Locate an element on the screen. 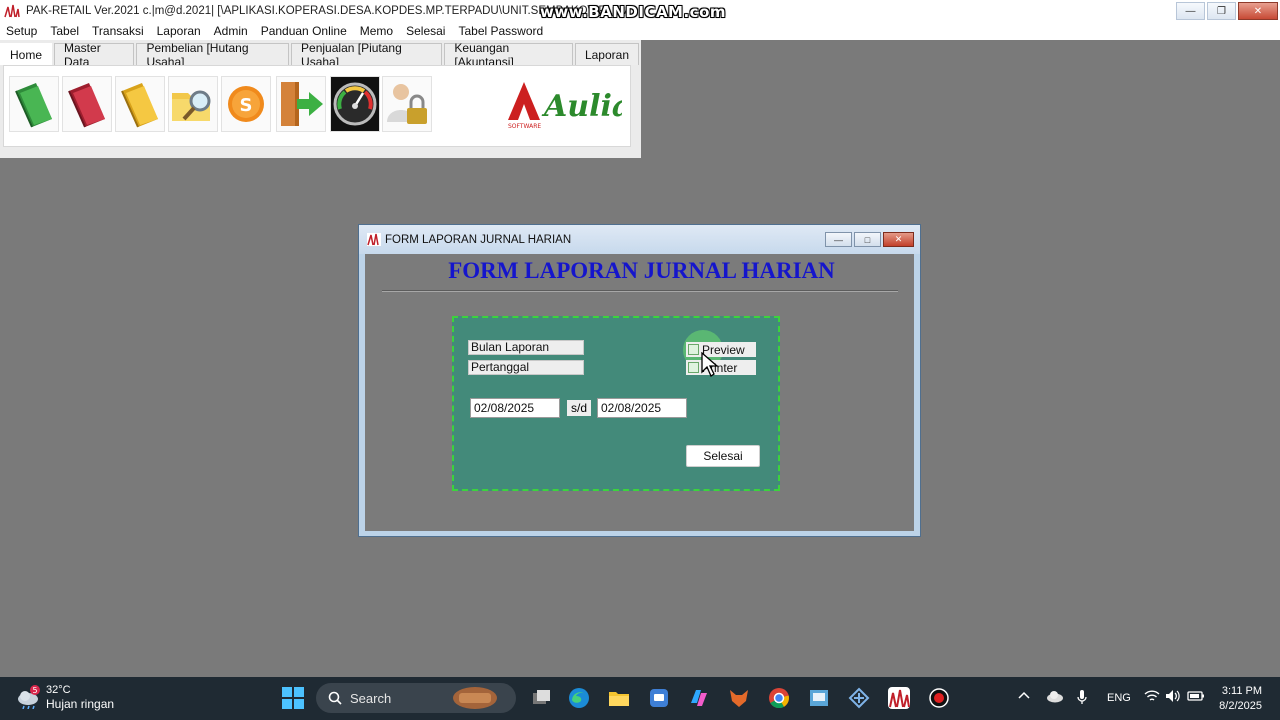 This screenshot has width=1280, height=720. system-clock: 3:11 PM 8/2/2025 is located at coordinates (1240, 699).